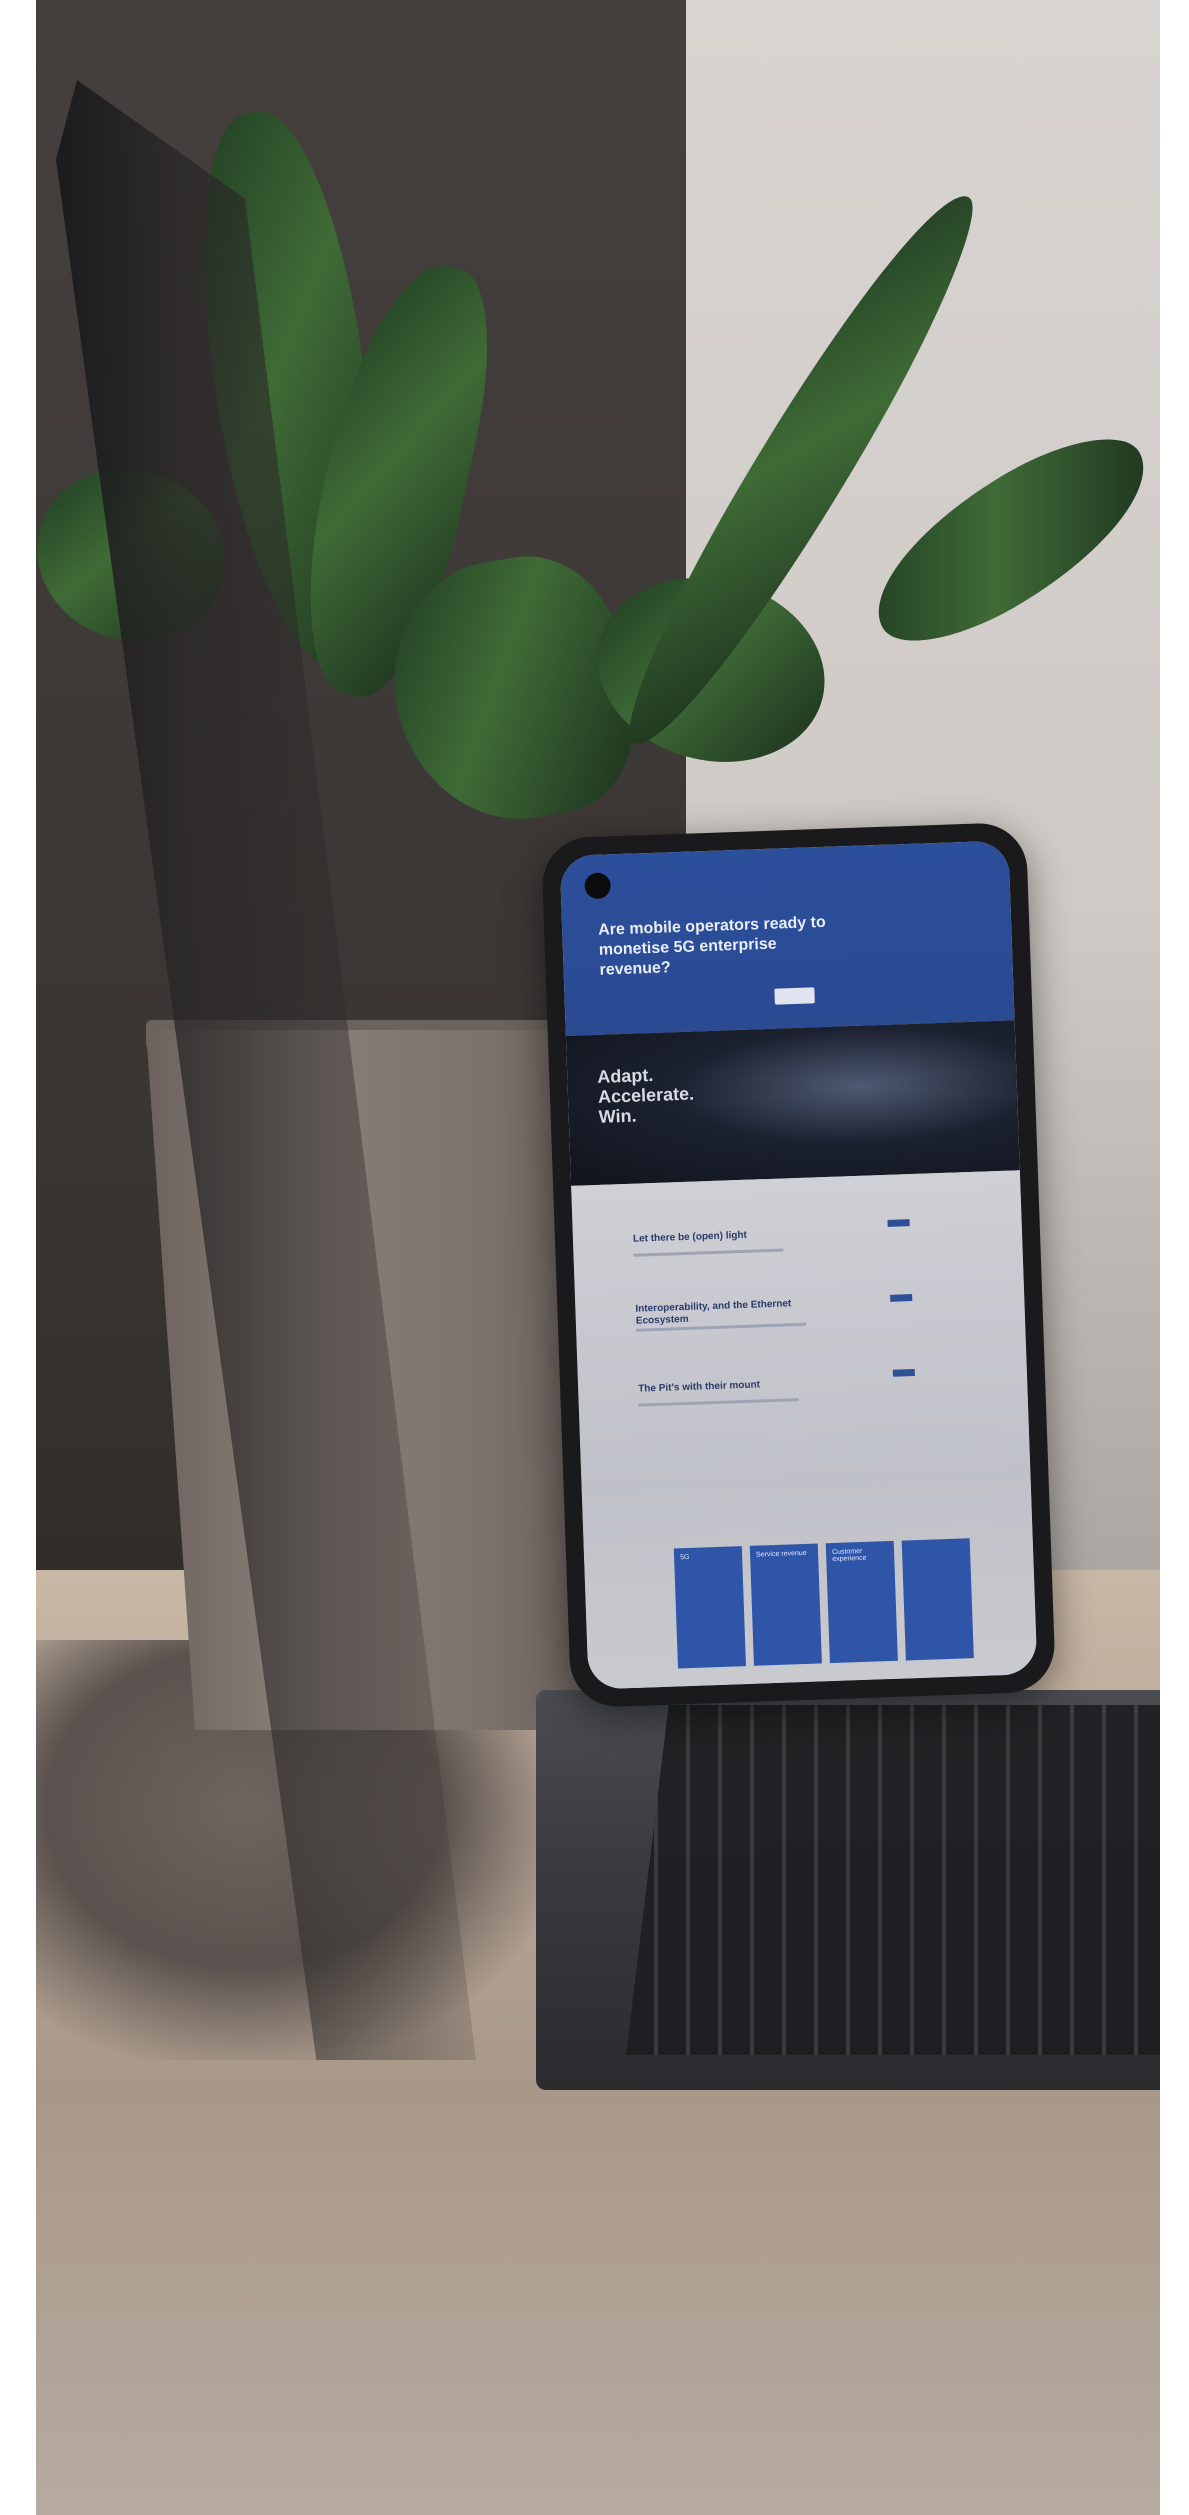  What do you see at coordinates (893, 1880) in the screenshot?
I see `laptop-keyboard` at bounding box center [893, 1880].